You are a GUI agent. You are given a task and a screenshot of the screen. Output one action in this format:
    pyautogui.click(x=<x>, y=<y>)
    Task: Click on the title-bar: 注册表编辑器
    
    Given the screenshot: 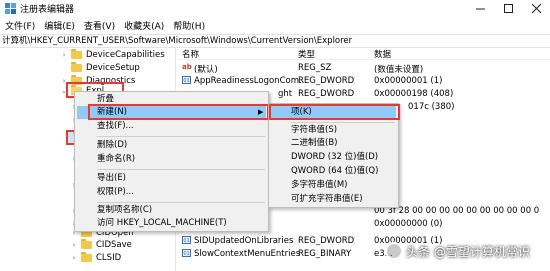 What is the action you would take?
    pyautogui.click(x=275, y=8)
    